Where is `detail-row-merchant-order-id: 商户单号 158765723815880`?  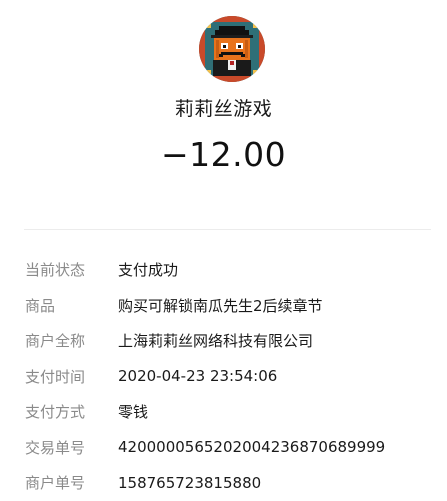 detail-row-merchant-order-id: 商户单号 158765723815880 is located at coordinates (223, 483).